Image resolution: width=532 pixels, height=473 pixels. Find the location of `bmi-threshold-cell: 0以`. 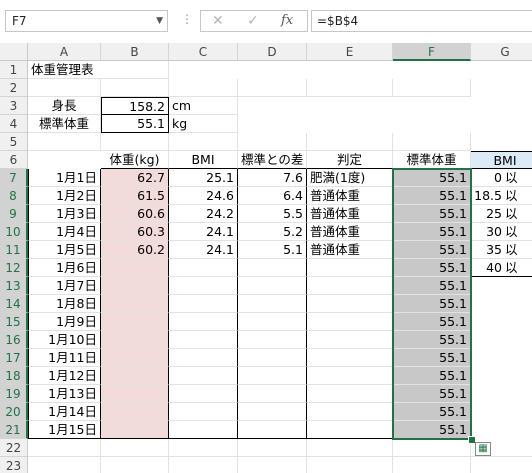

bmi-threshold-cell: 0以 is located at coordinates (501, 178).